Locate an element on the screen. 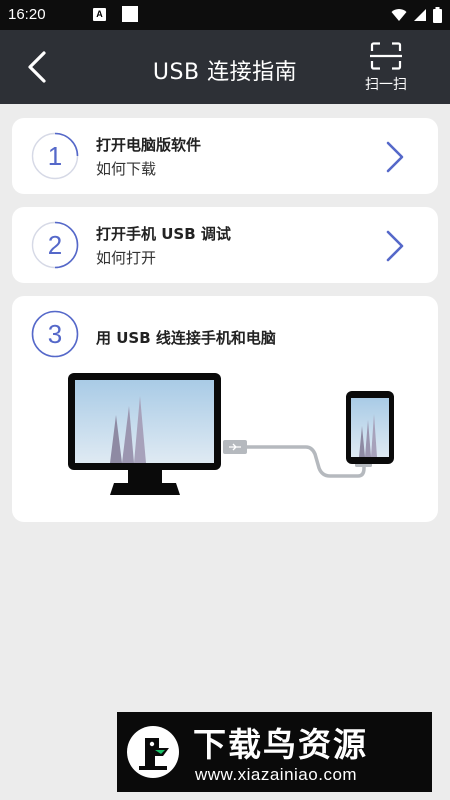  watermark-url: www.xiazainiao.com is located at coordinates (276, 774).